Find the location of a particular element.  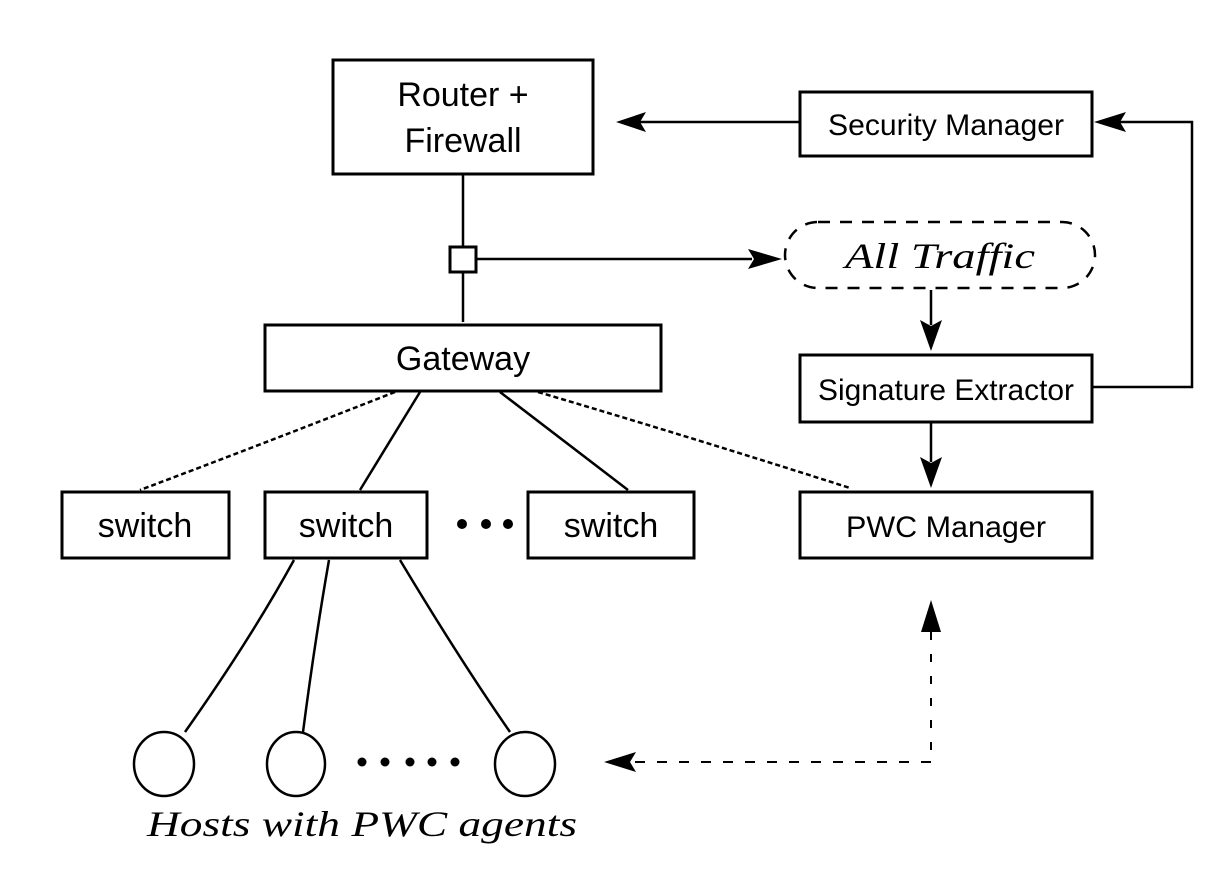

node-gateway: Gateway is located at coordinates (463, 358).